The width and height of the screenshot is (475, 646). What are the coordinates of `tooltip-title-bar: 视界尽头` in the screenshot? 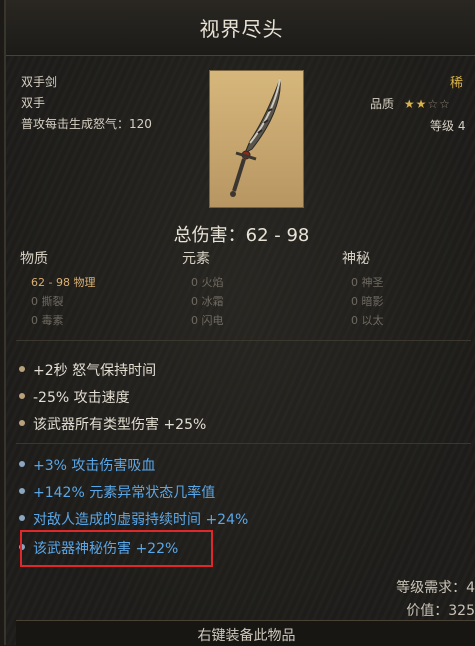 It's located at (240, 28).